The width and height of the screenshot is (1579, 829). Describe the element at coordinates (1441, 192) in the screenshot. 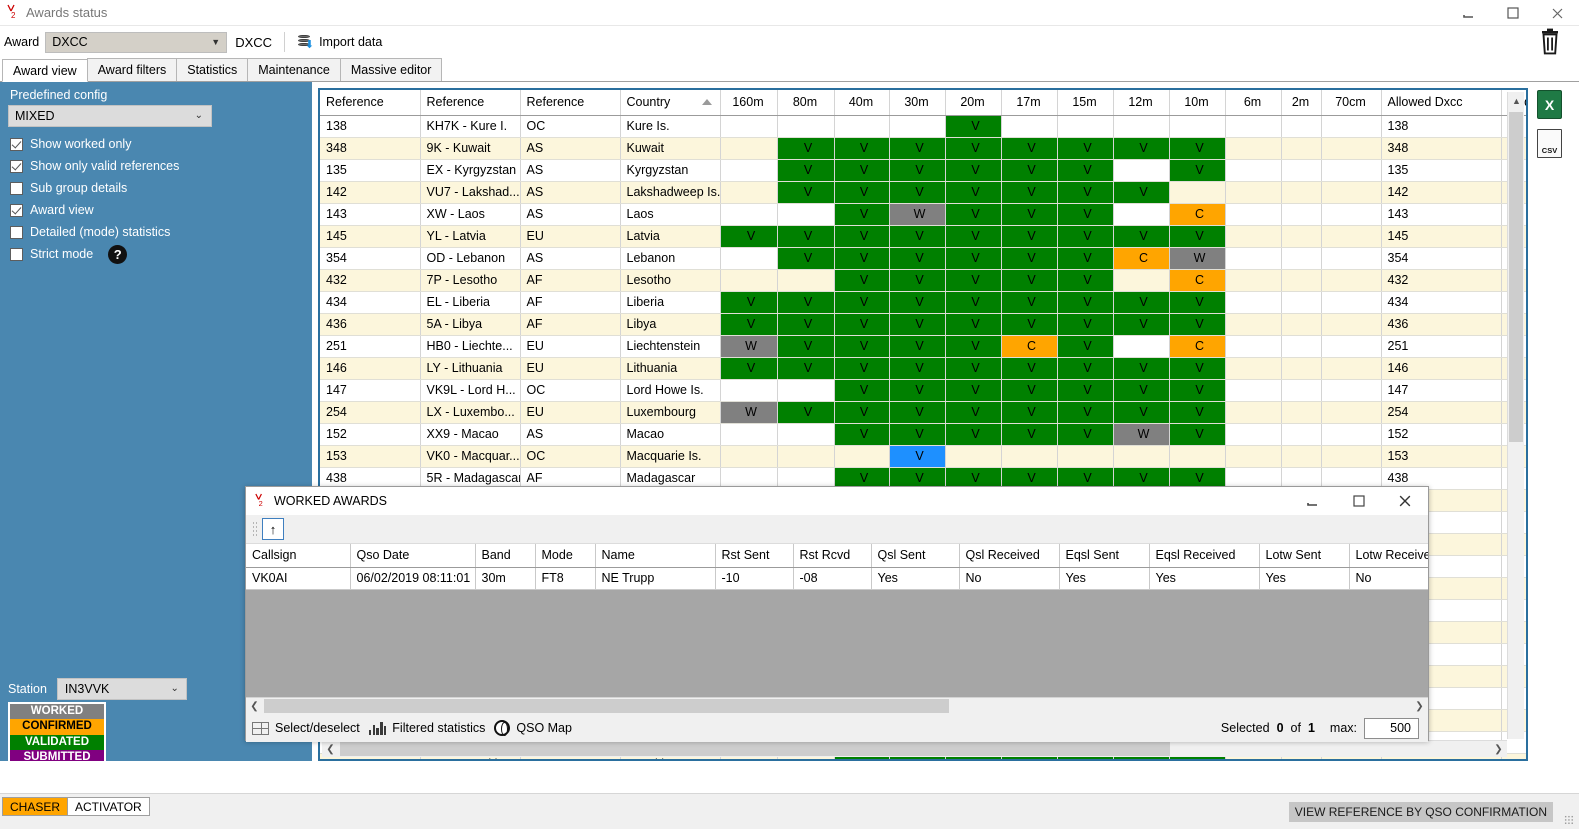

I see `cell-allowed-dxcc: 142` at that location.